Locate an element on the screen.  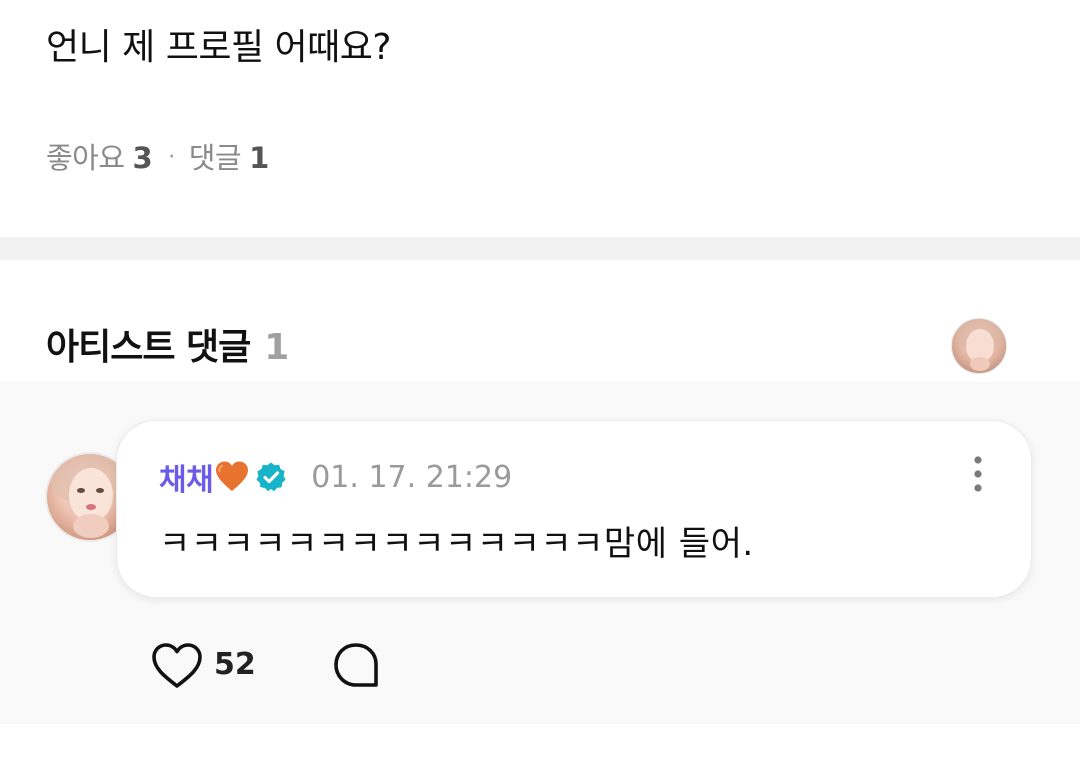
artist-avatar-small is located at coordinates (979, 346).